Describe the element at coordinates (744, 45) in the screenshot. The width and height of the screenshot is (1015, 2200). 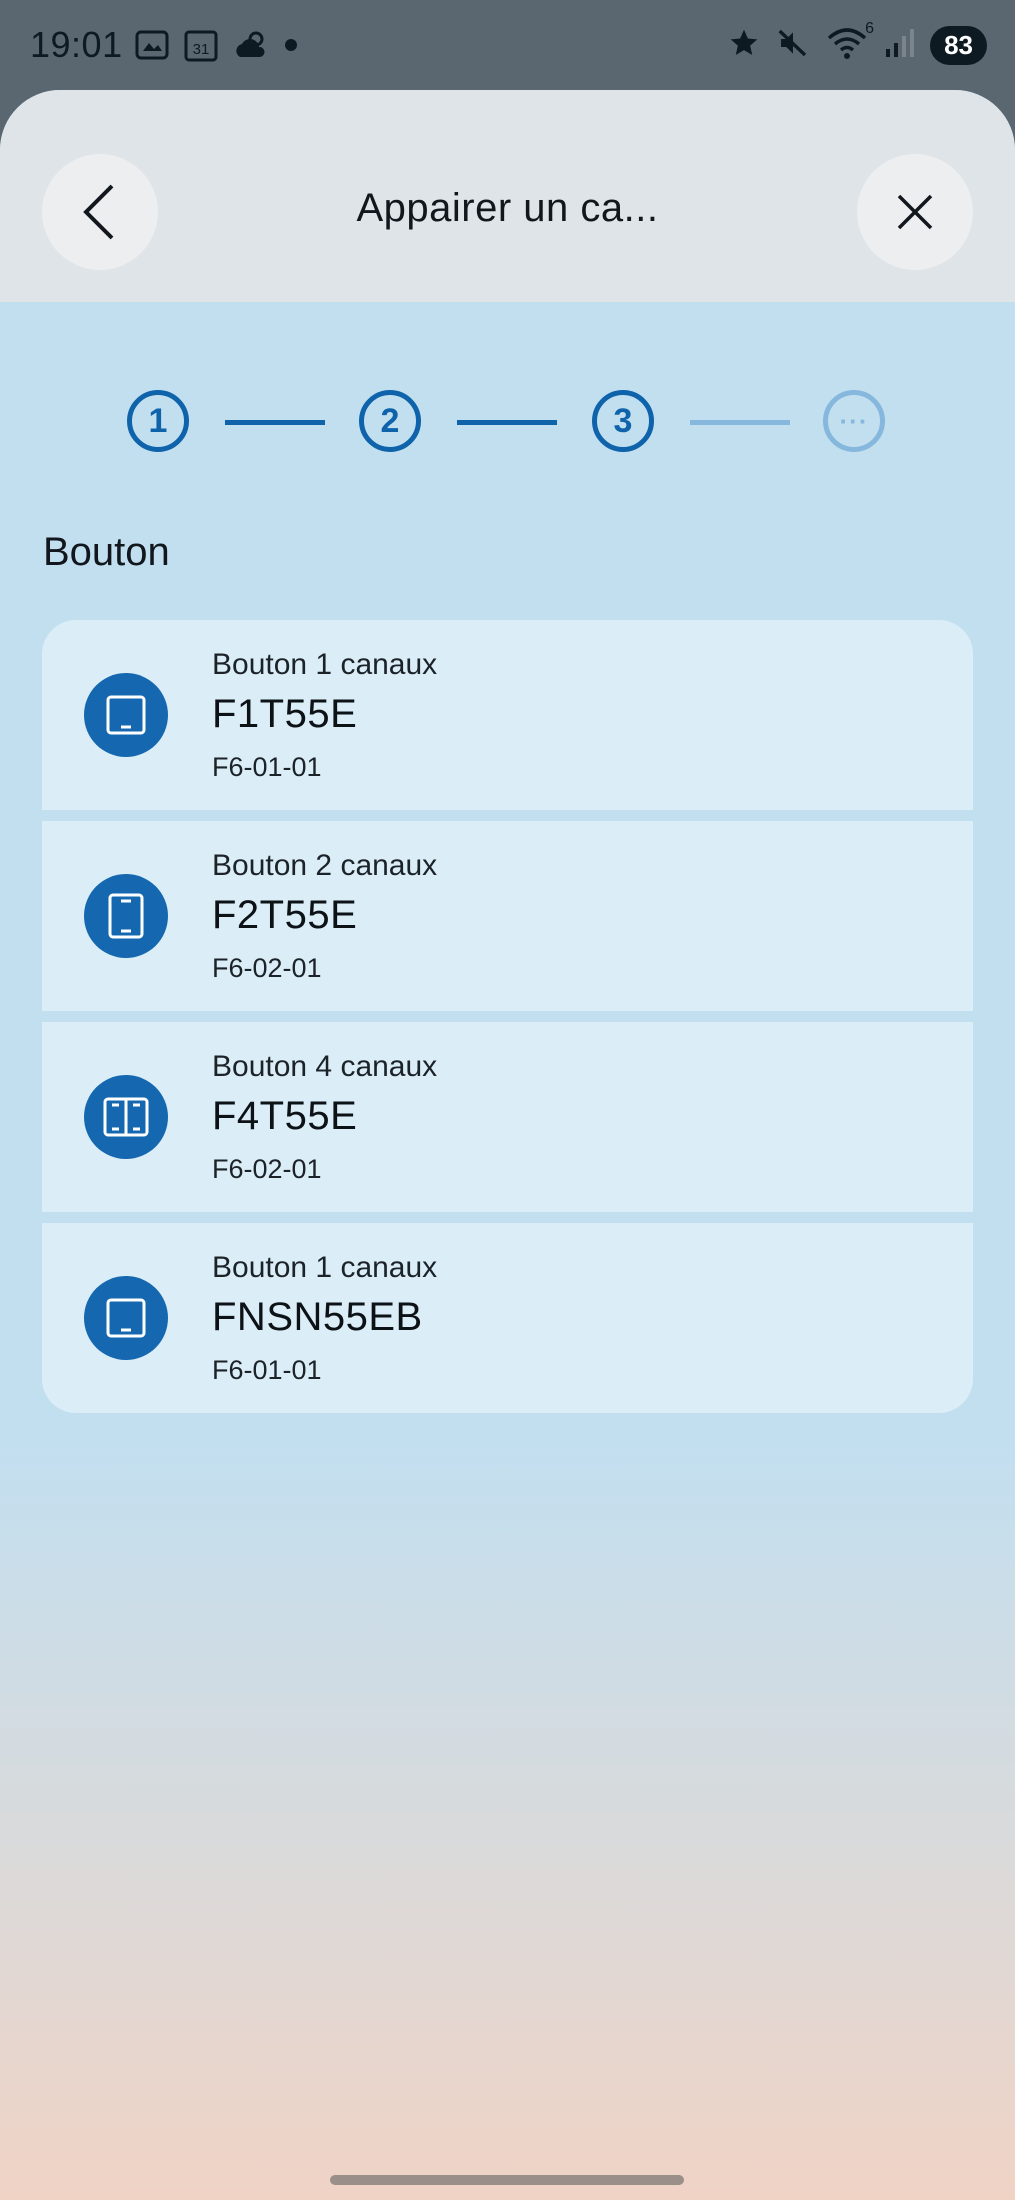
I see `star-icon` at that location.